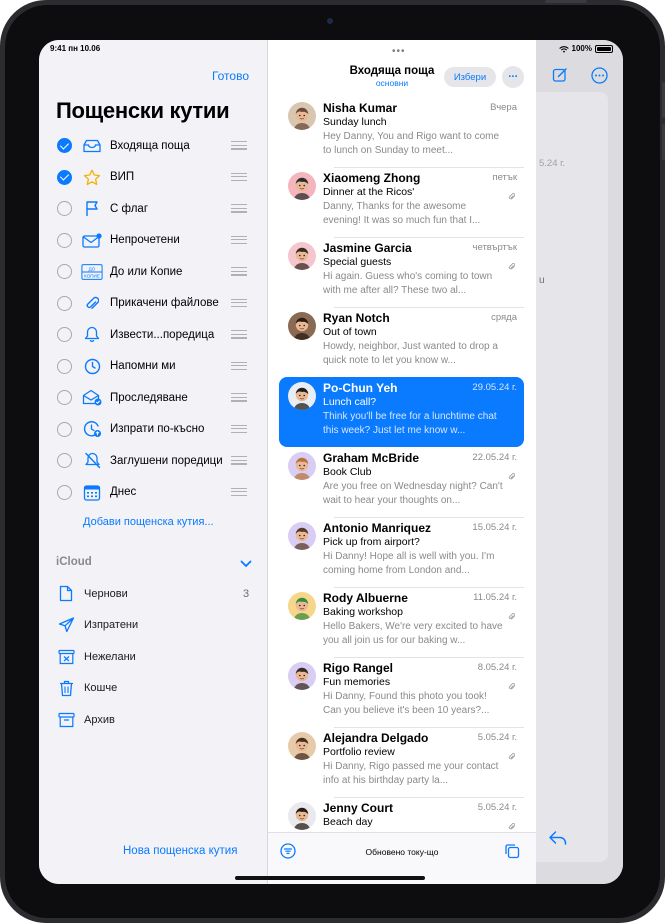 The width and height of the screenshot is (665, 923). I want to click on mailbox-row: Извести...поредица, so click(153, 334).